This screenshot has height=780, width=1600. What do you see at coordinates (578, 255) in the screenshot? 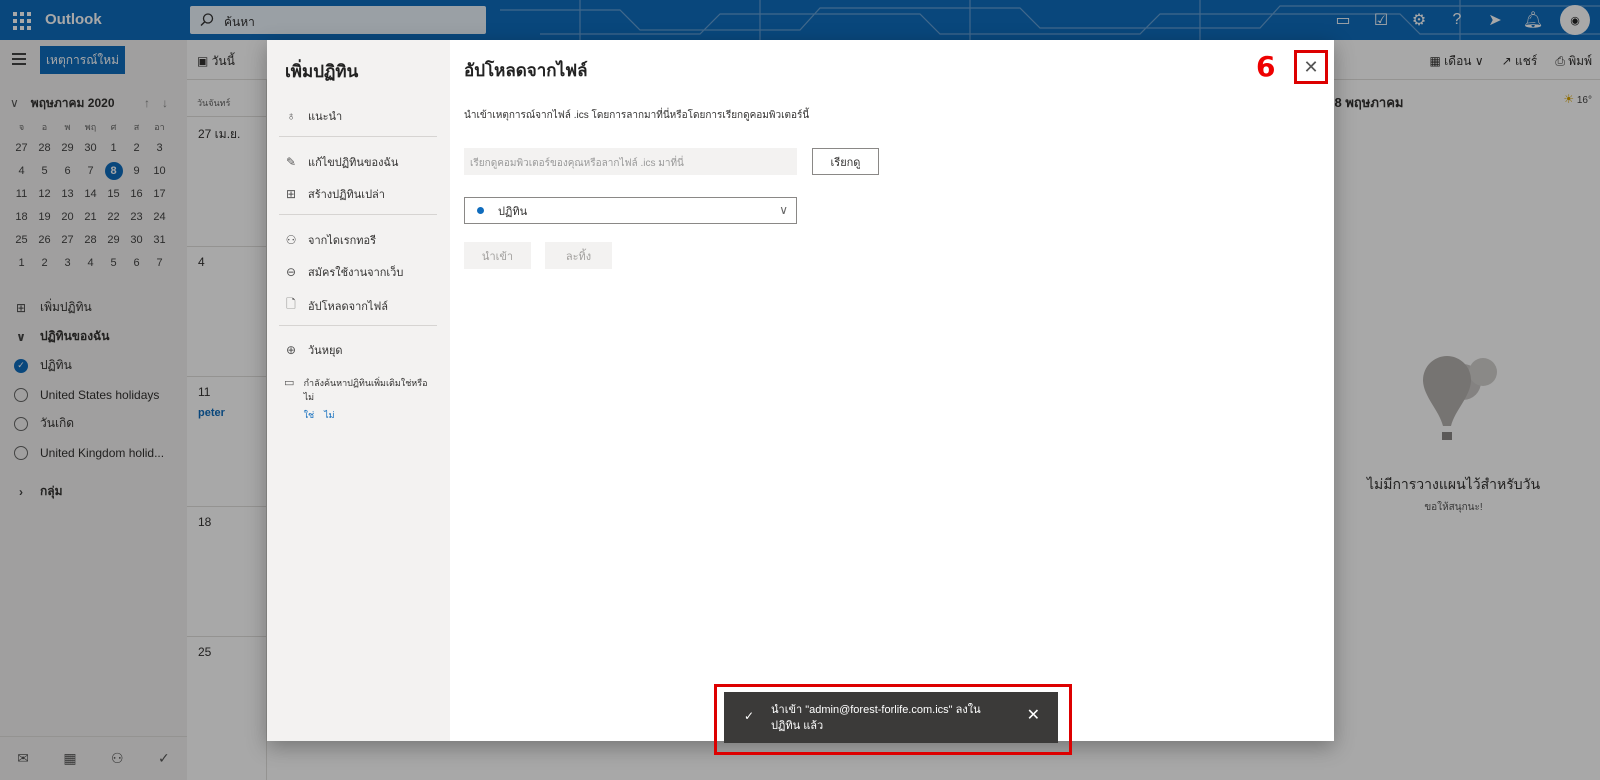
I see `discard-button: ละทิ้ง` at bounding box center [578, 255].